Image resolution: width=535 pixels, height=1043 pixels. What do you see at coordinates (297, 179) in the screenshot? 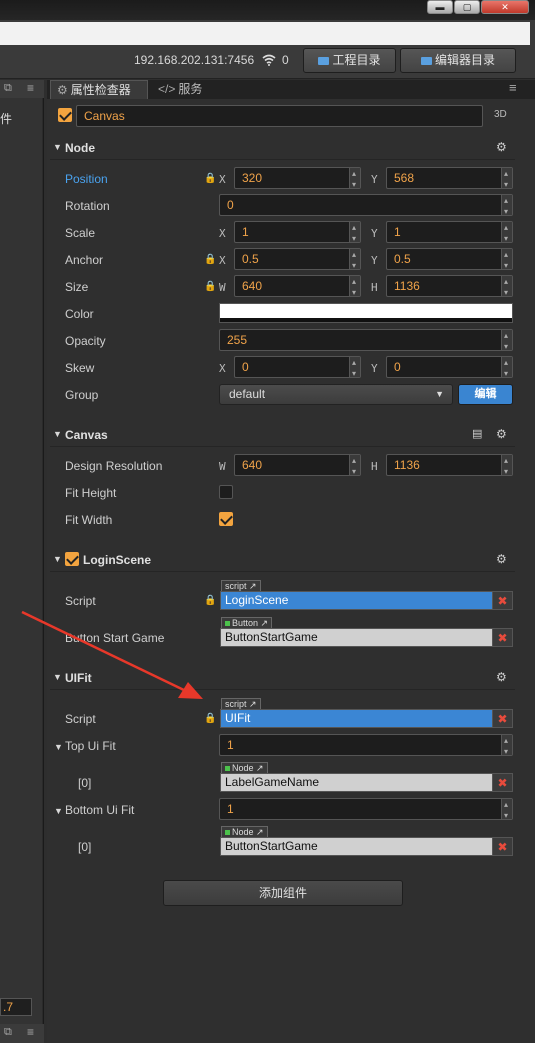
I see `position-x-input: 320` at bounding box center [297, 179].